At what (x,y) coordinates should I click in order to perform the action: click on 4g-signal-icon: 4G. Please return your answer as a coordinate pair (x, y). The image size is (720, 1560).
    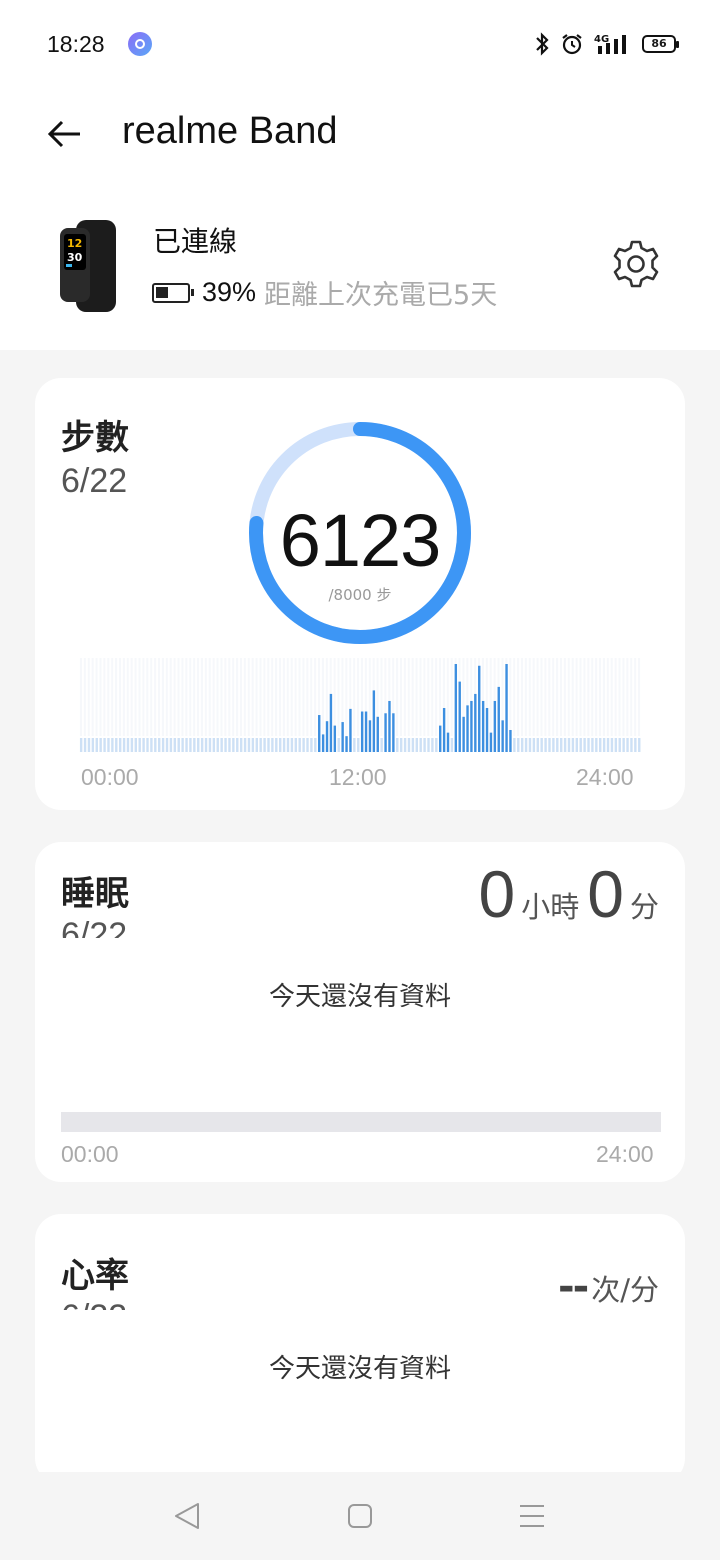
    Looking at the image, I should click on (610, 44).